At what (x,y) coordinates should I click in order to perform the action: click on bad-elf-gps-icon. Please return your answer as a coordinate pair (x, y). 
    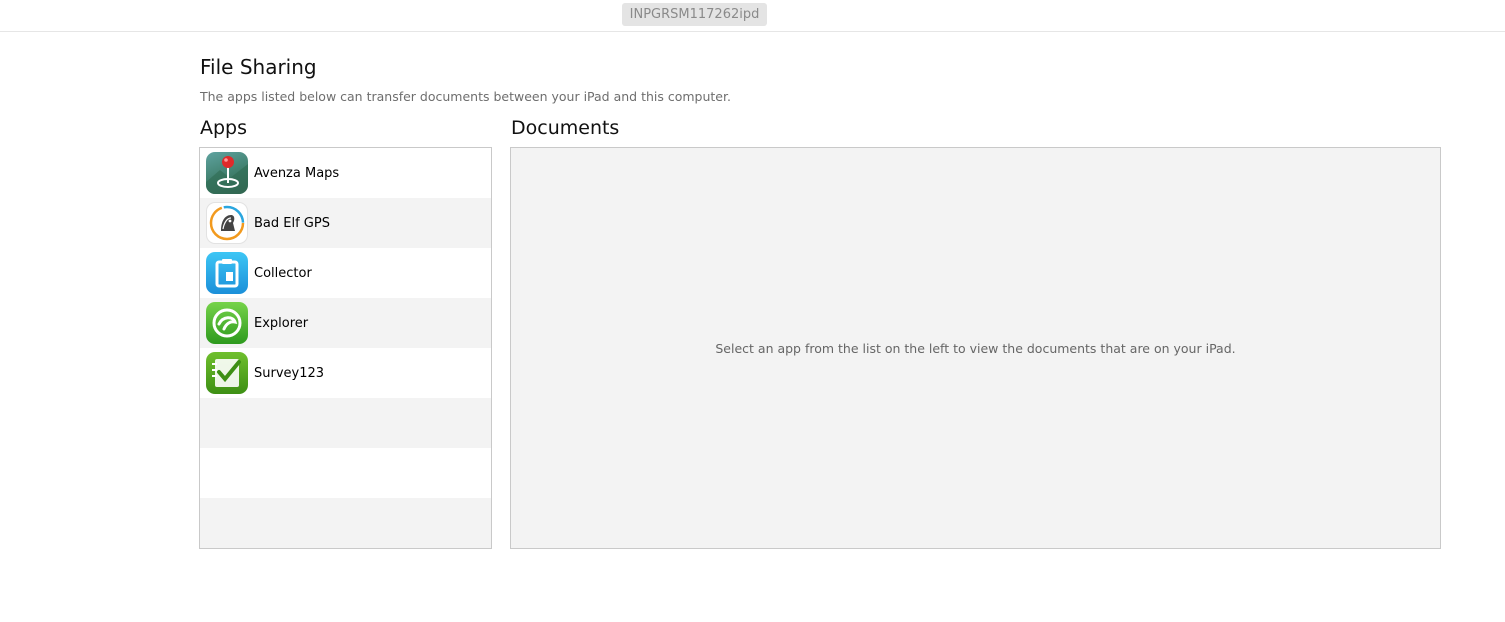
    Looking at the image, I should click on (227, 223).